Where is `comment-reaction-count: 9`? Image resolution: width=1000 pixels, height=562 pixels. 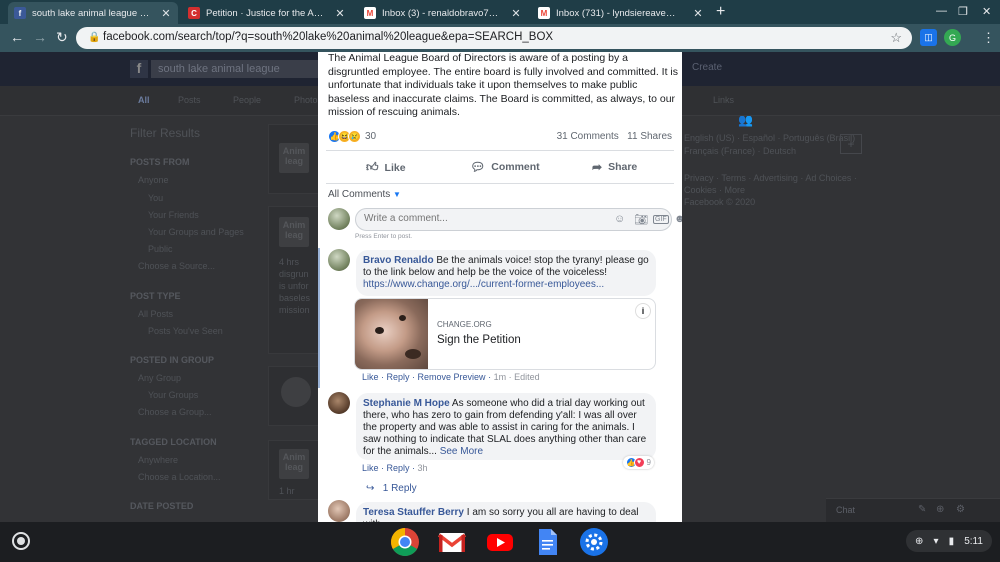 comment-reaction-count: 9 is located at coordinates (648, 462).